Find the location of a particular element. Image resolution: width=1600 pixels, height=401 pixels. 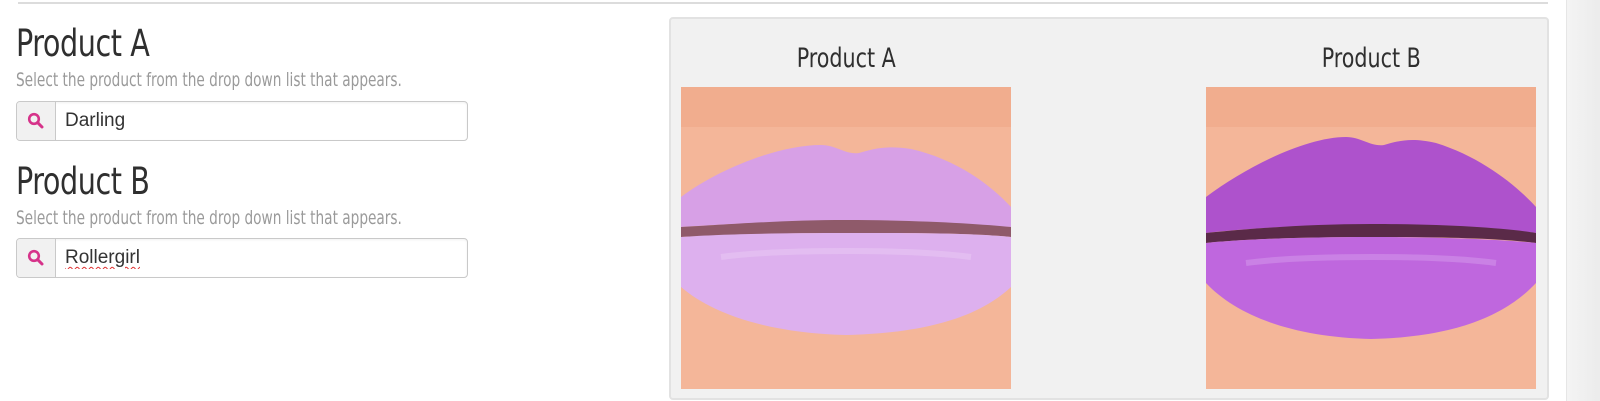

product-a-search is located at coordinates (242, 121).